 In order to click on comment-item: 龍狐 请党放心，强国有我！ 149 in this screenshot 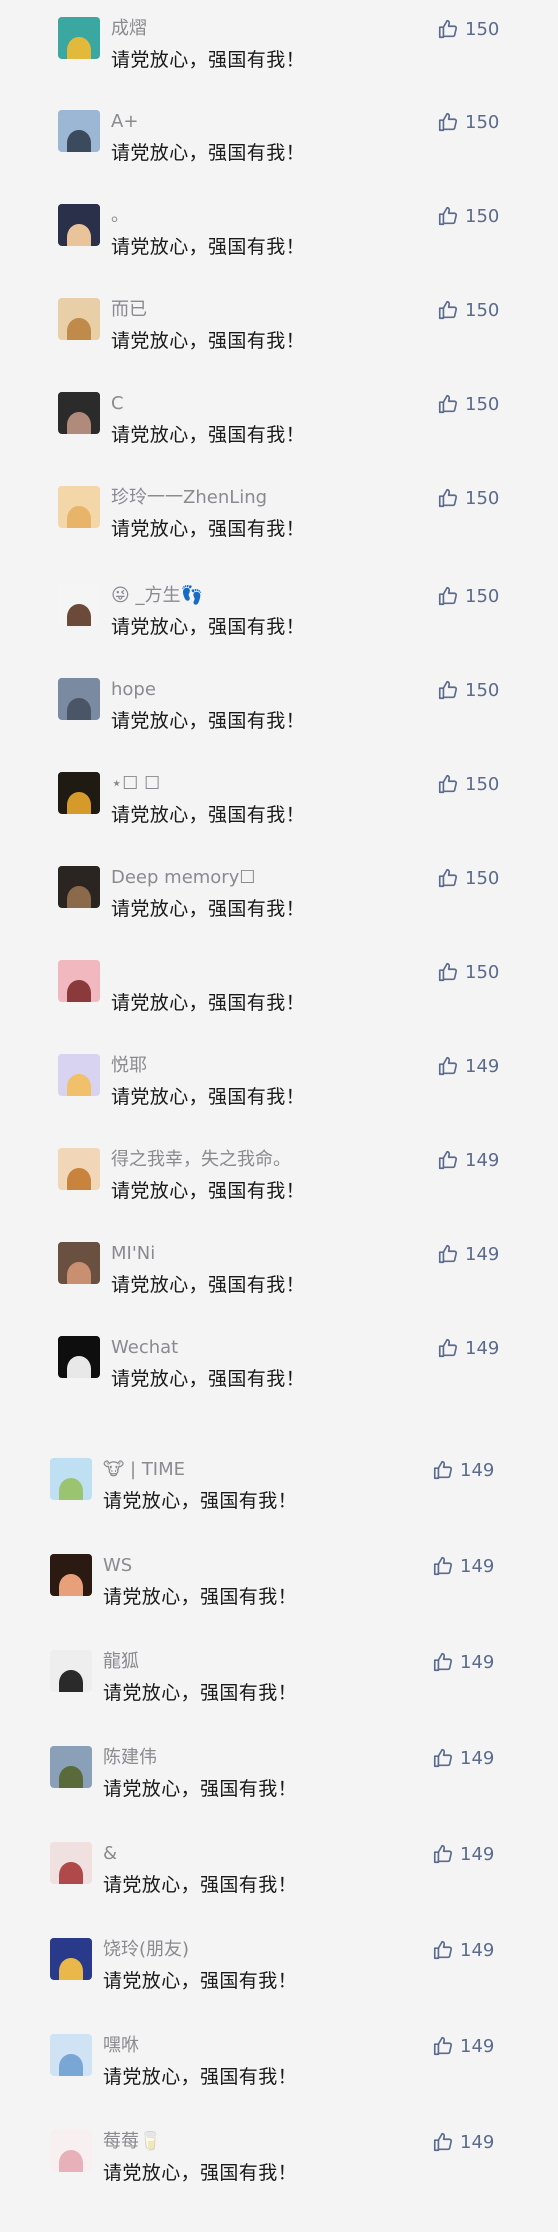, I will do `click(279, 1686)`.